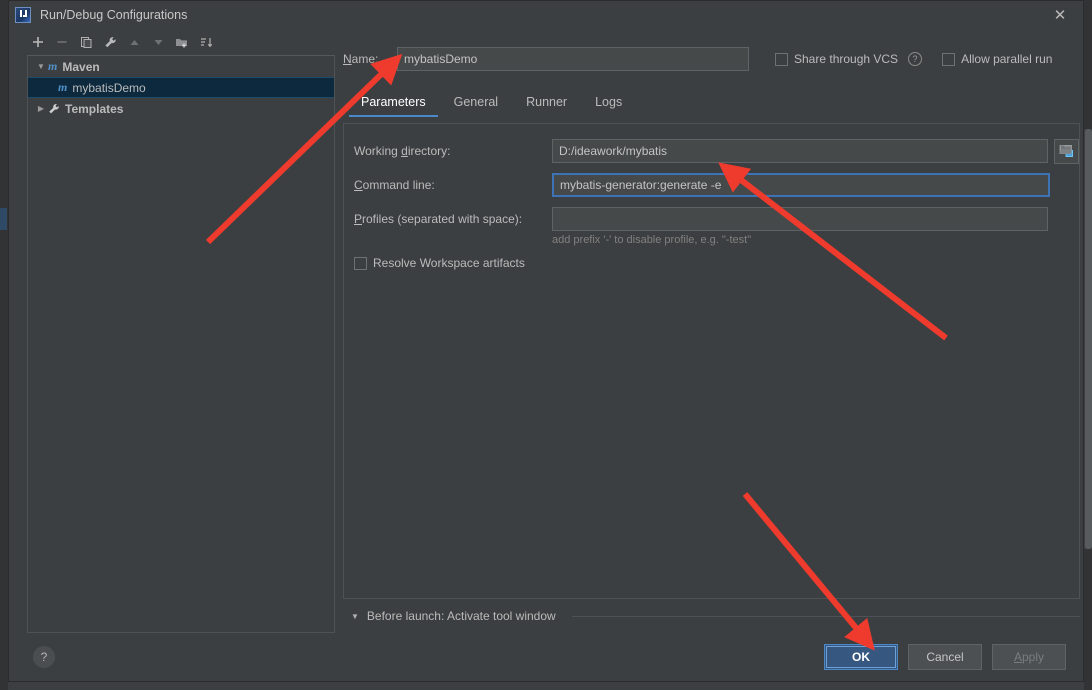 This screenshot has width=1092, height=690. What do you see at coordinates (1060, 15) in the screenshot?
I see `close-icon: ✕` at bounding box center [1060, 15].